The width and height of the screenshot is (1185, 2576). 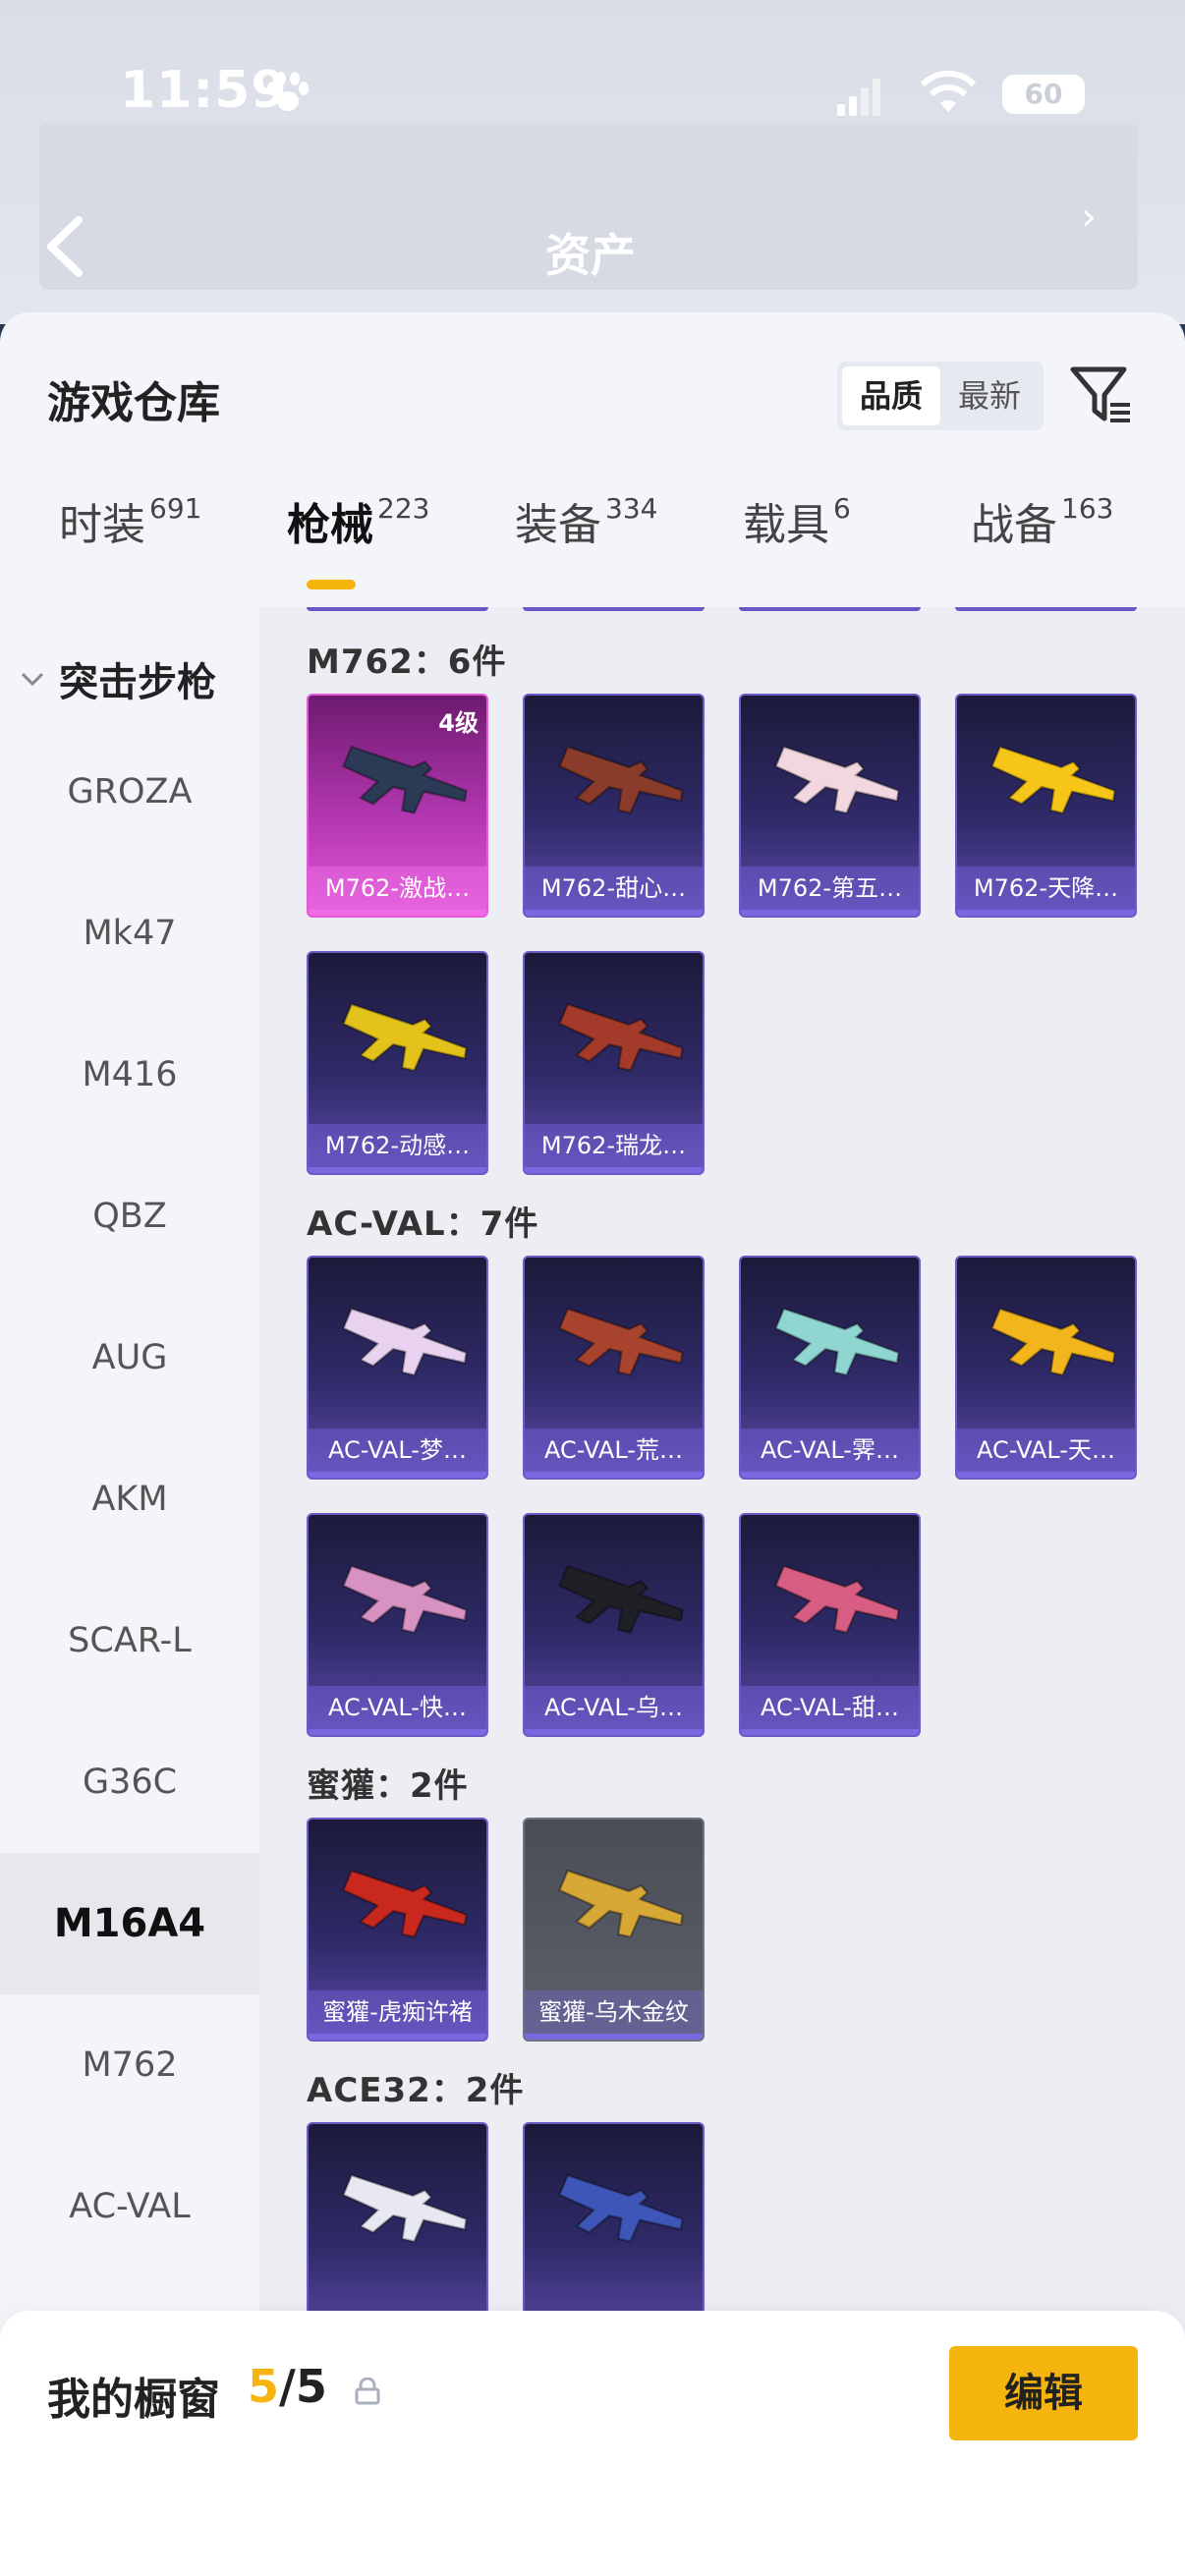 I want to click on showcase-count: 5/5, so click(x=288, y=2386).